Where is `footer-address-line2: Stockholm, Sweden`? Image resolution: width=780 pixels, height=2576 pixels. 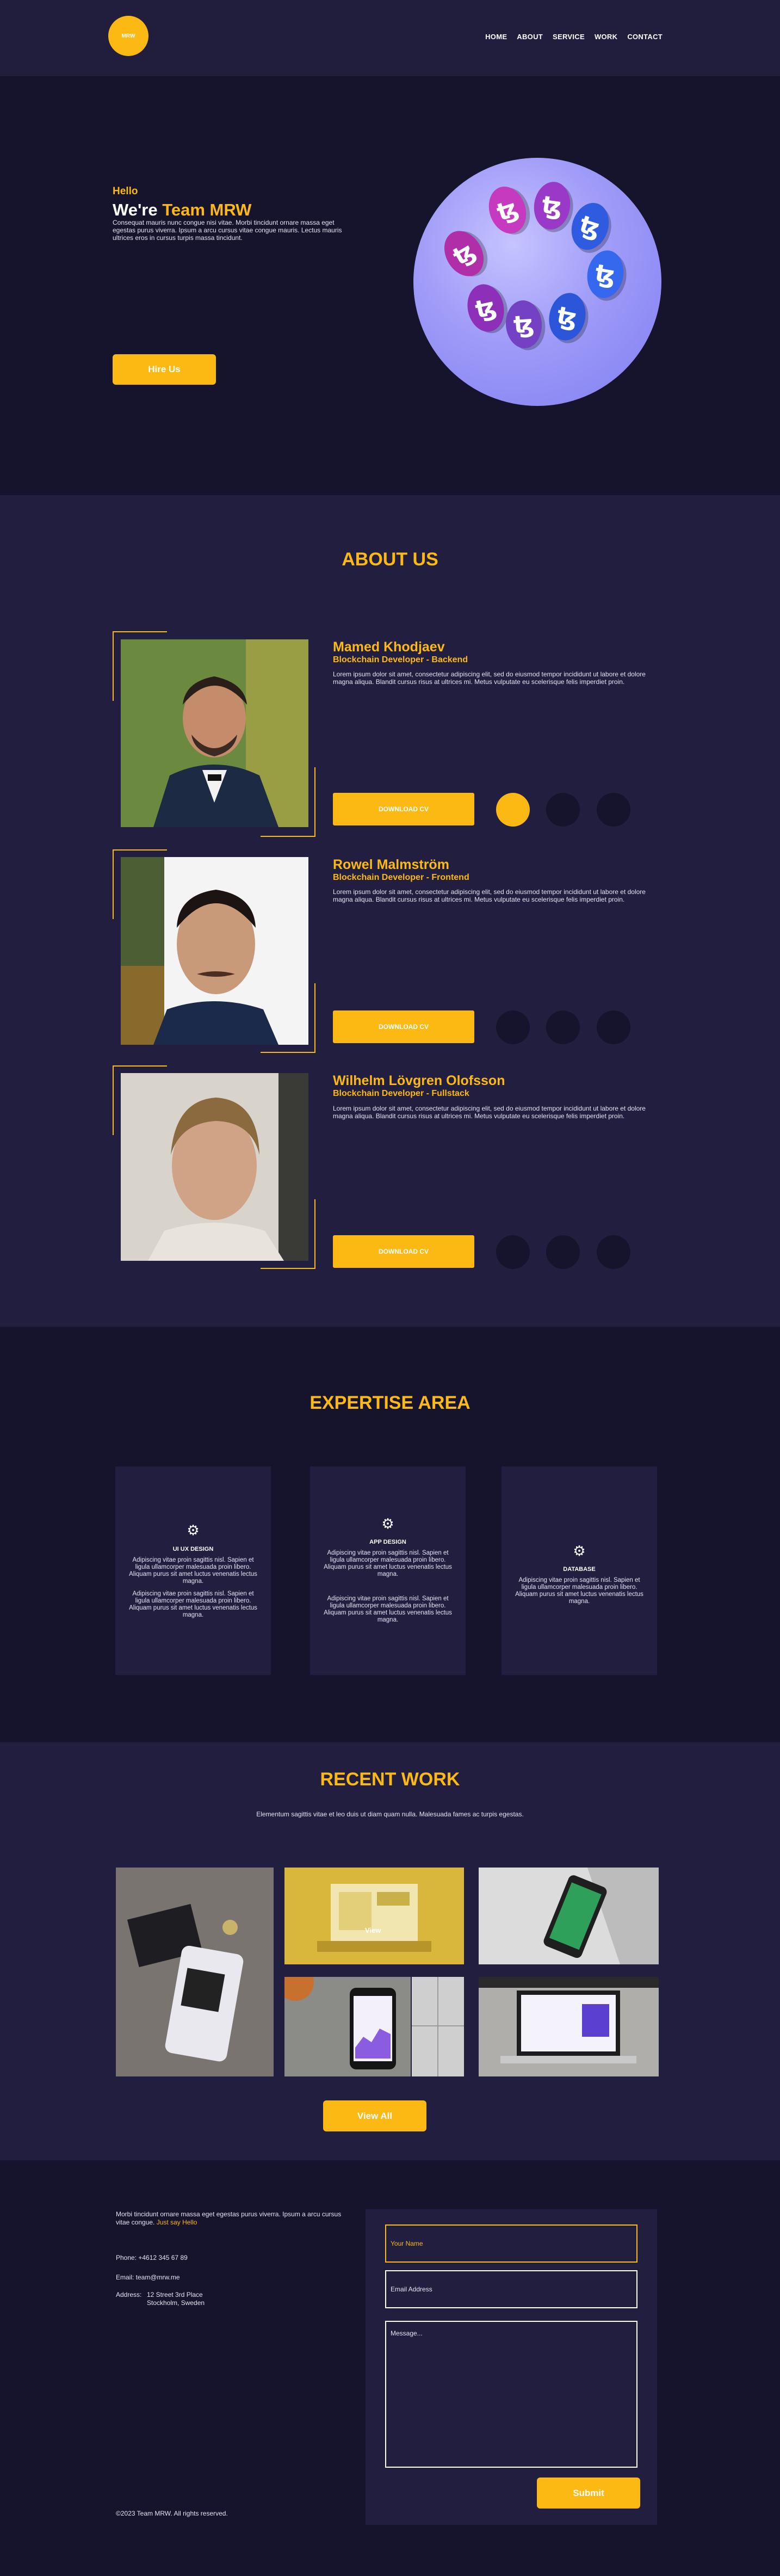
footer-address-line2: Stockholm, Sweden is located at coordinates (176, 2303).